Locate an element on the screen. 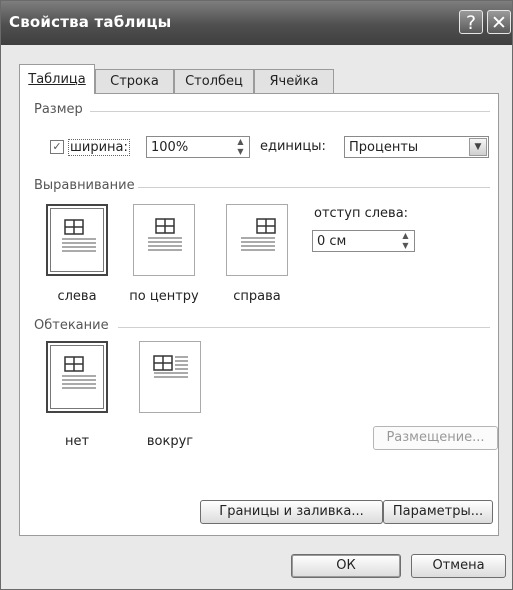  wrap-none-option is located at coordinates (77, 377).